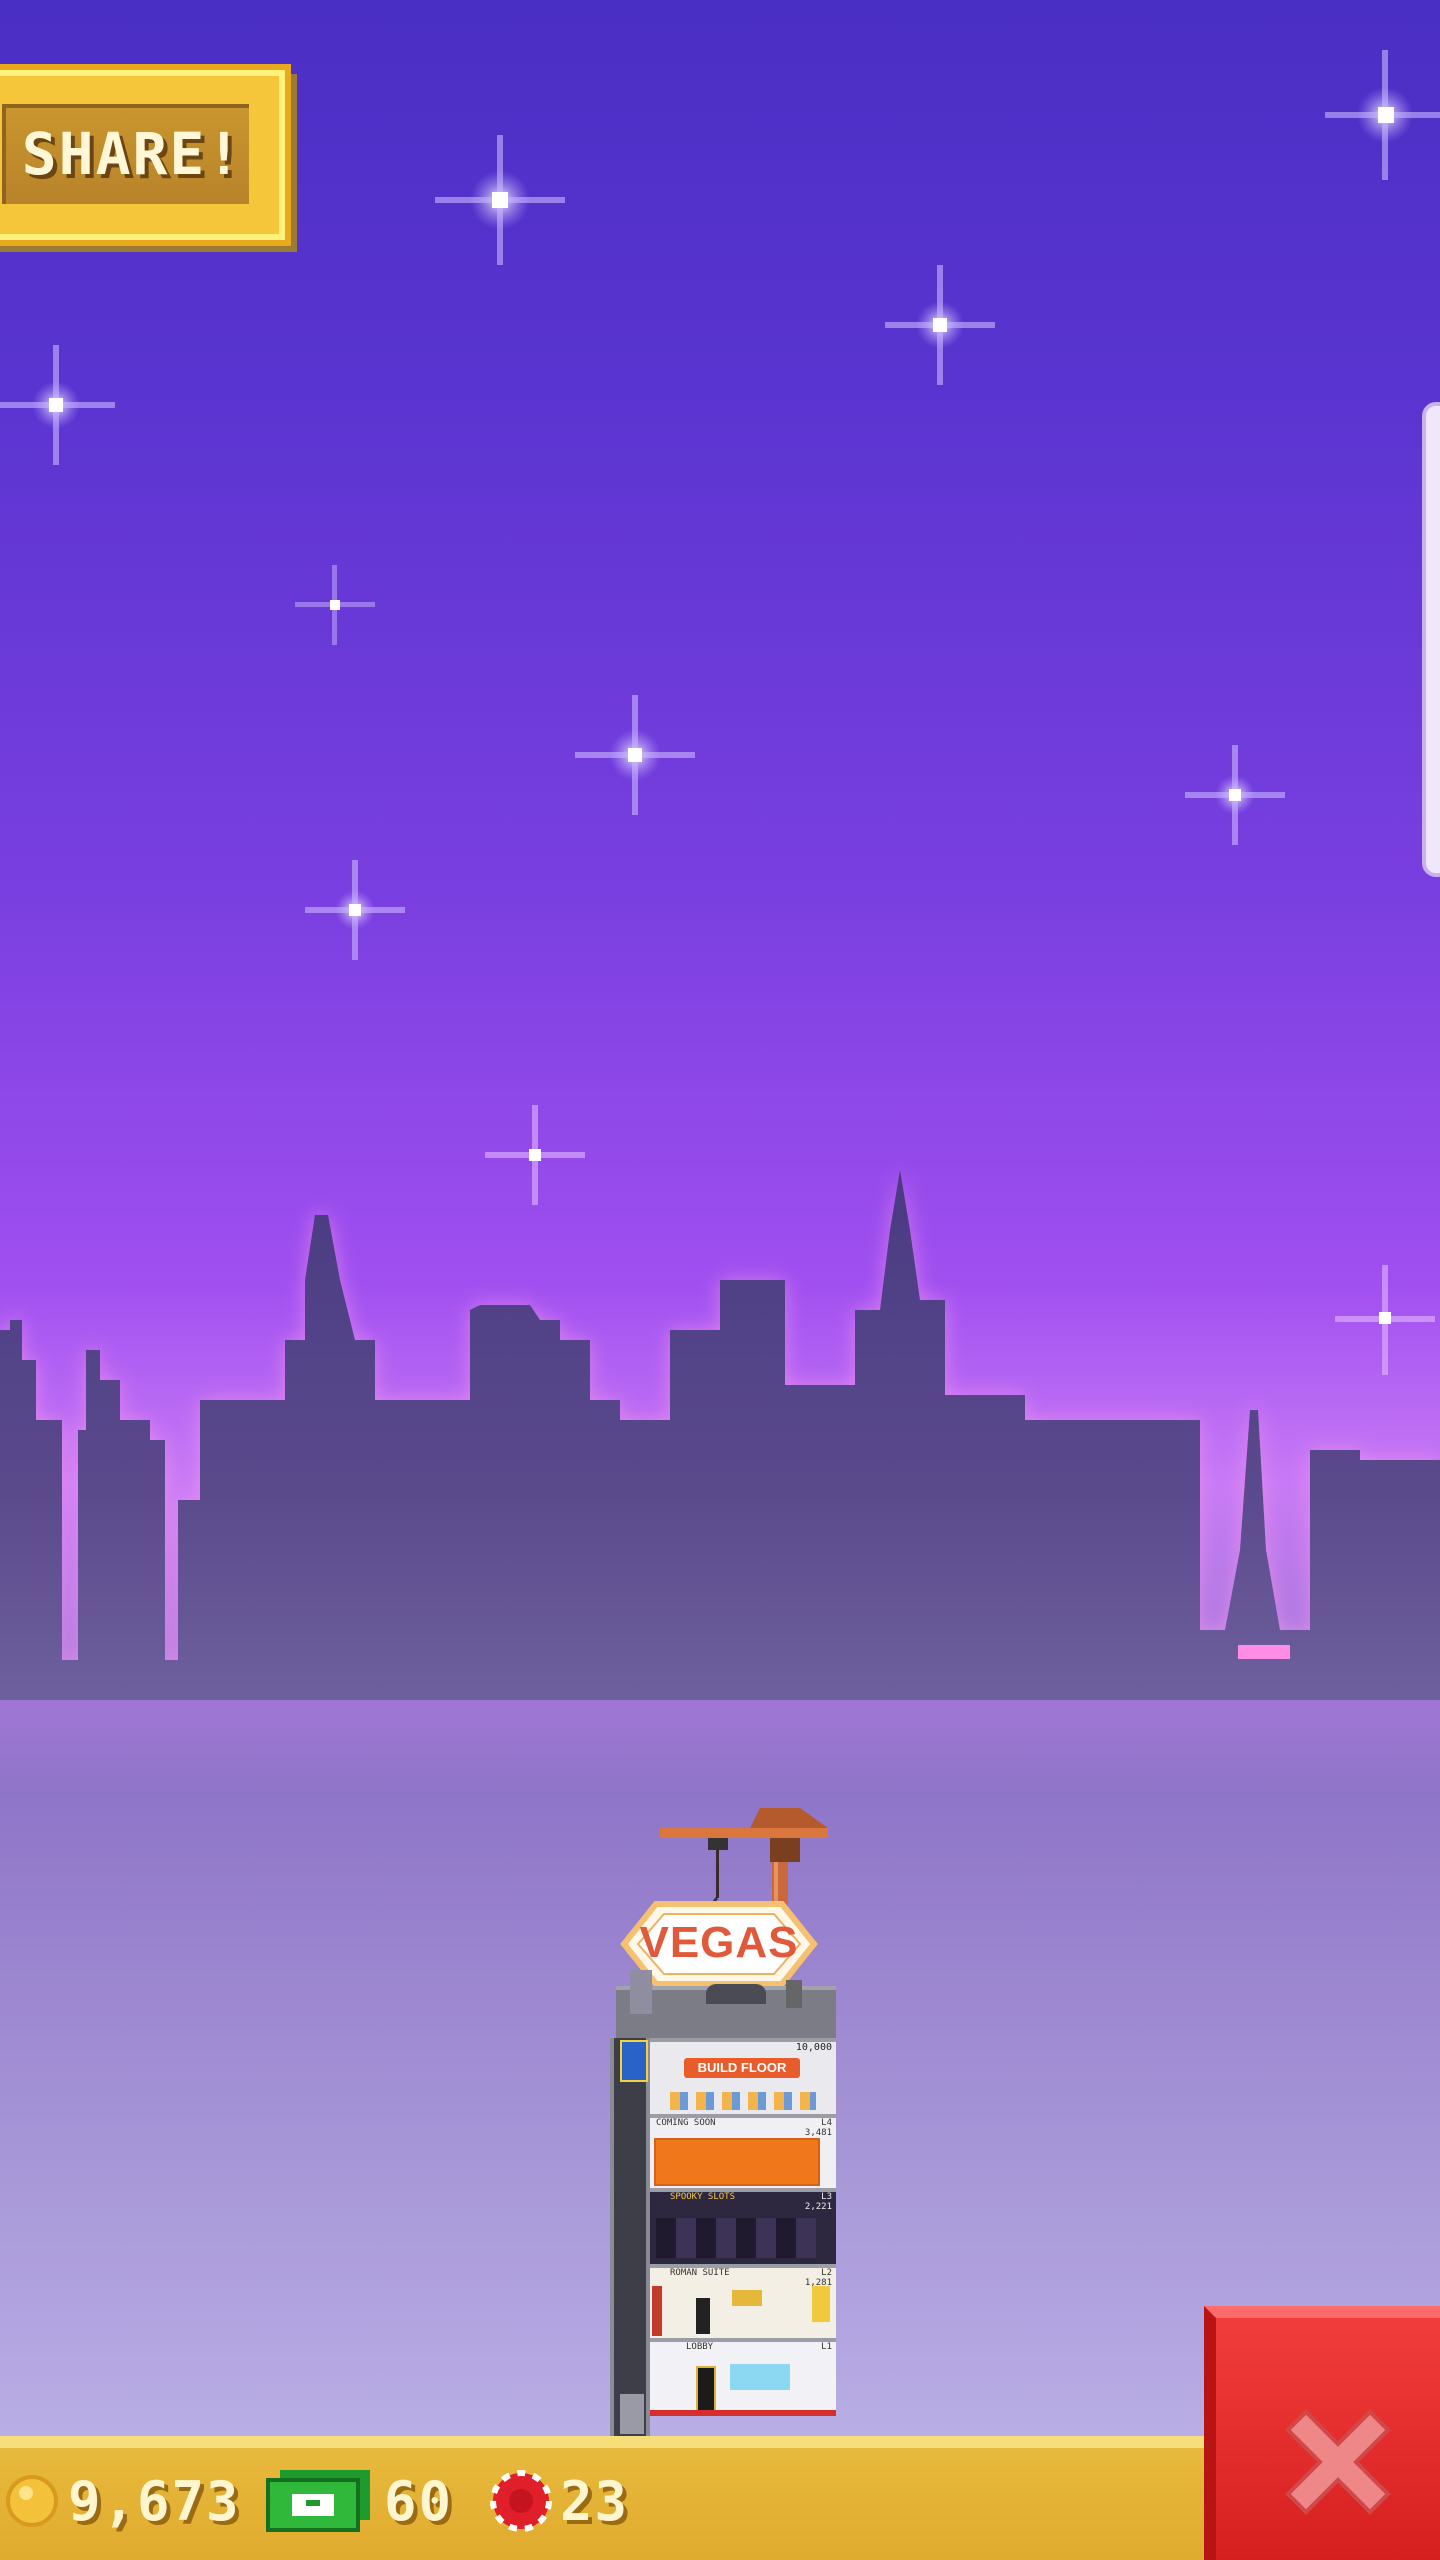  Describe the element at coordinates (595, 2501) in the screenshot. I see `chips-value: 23` at that location.